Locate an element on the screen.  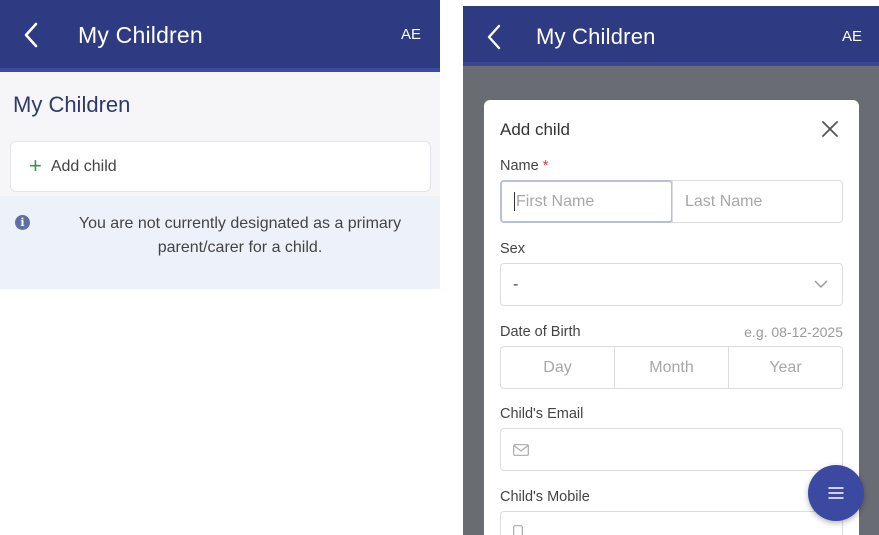
sex-value: - is located at coordinates (516, 284).